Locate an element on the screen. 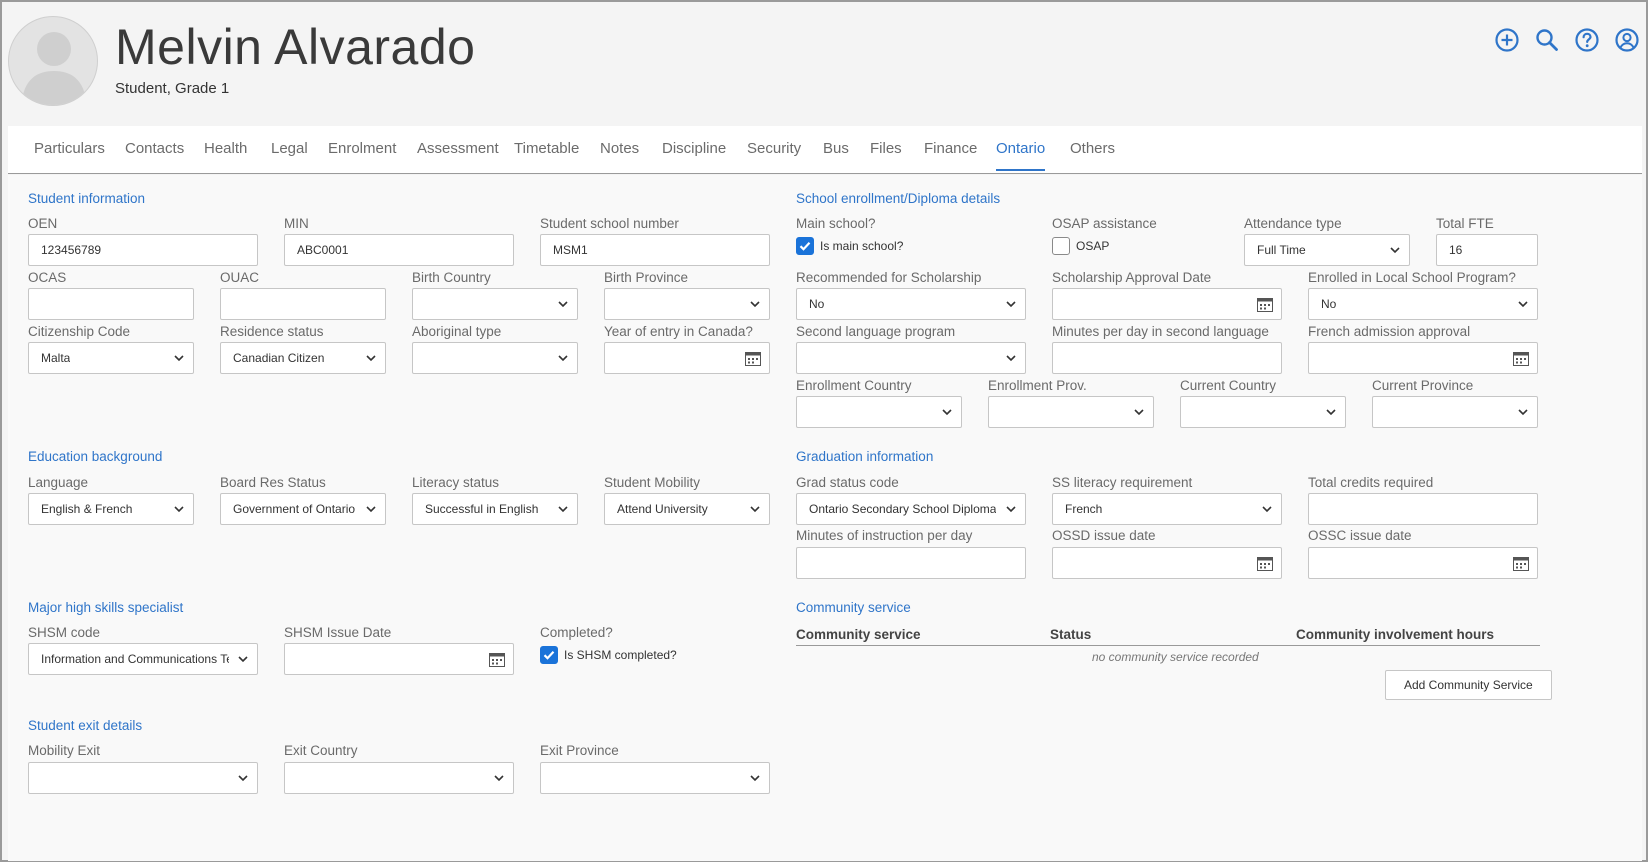 This screenshot has height=862, width=1648. tab-bus: Bus is located at coordinates (836, 148).